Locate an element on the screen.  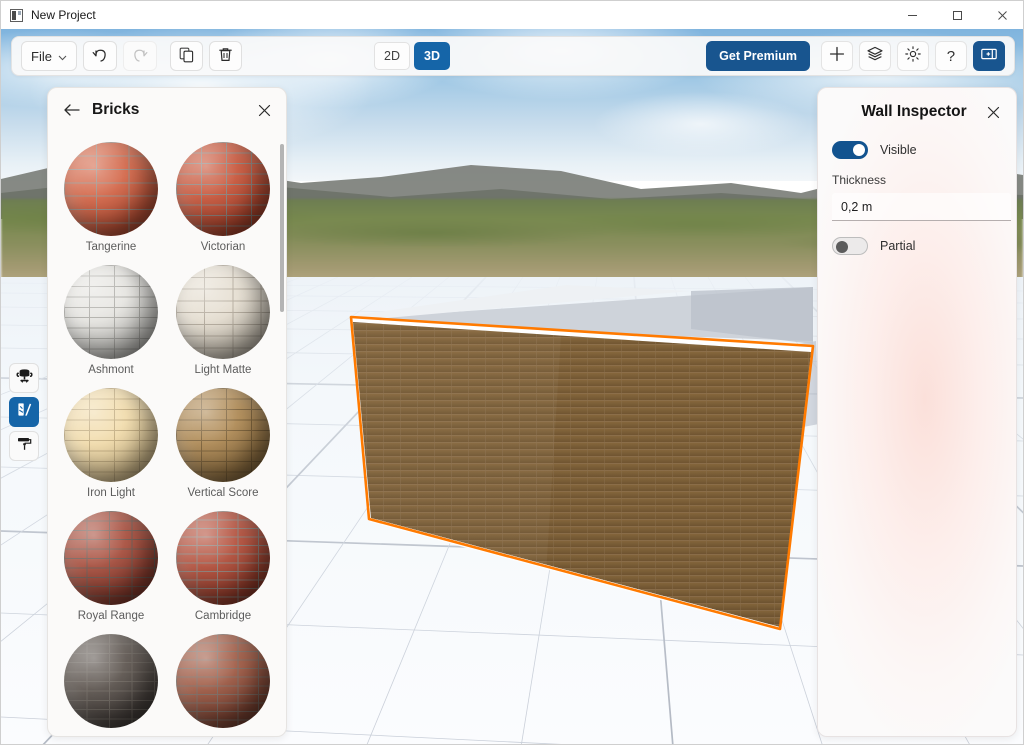
partial-toggle is located at coordinates (850, 246).